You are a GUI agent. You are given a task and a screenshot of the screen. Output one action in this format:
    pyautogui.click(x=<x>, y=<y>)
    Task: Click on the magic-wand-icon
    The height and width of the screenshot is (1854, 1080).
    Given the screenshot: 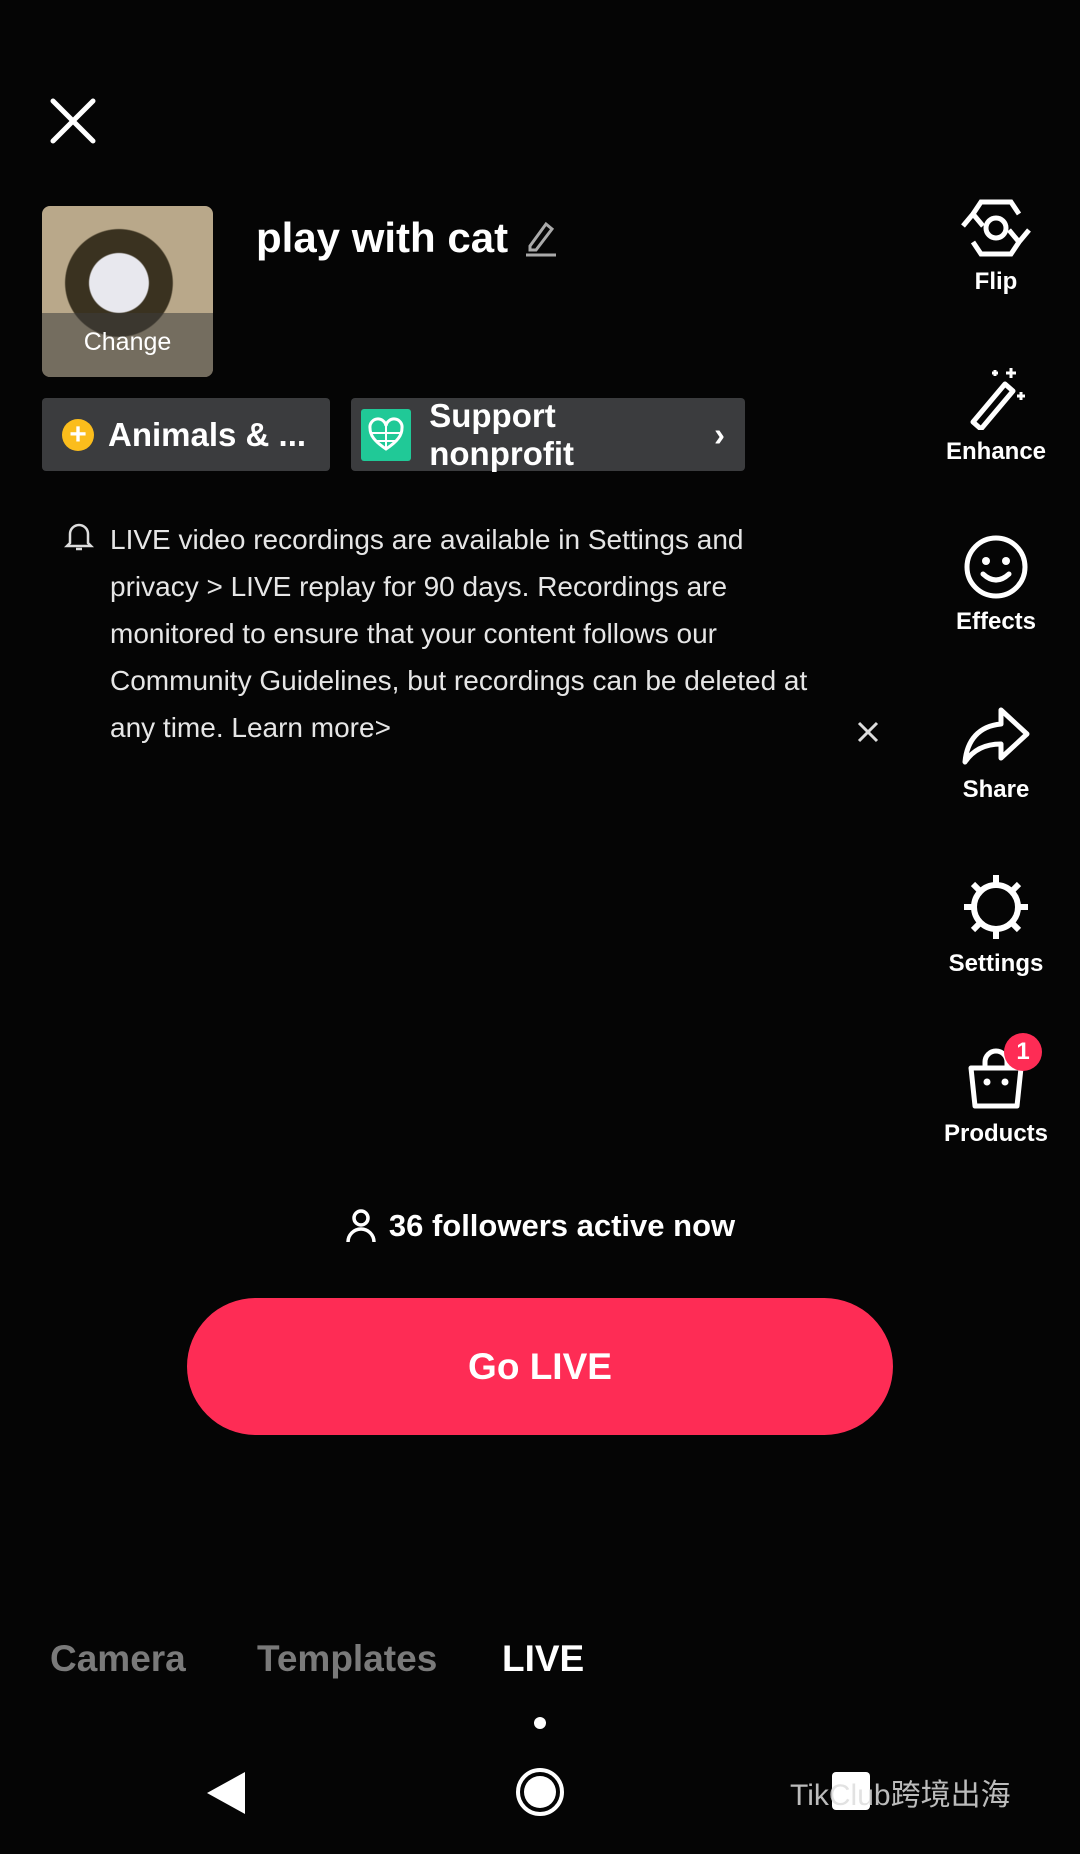 What is the action you would take?
    pyautogui.click(x=997, y=399)
    